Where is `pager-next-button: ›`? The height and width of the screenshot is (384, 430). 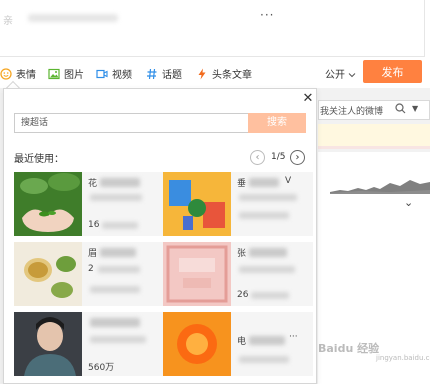
pager-next-button: › is located at coordinates (297, 157).